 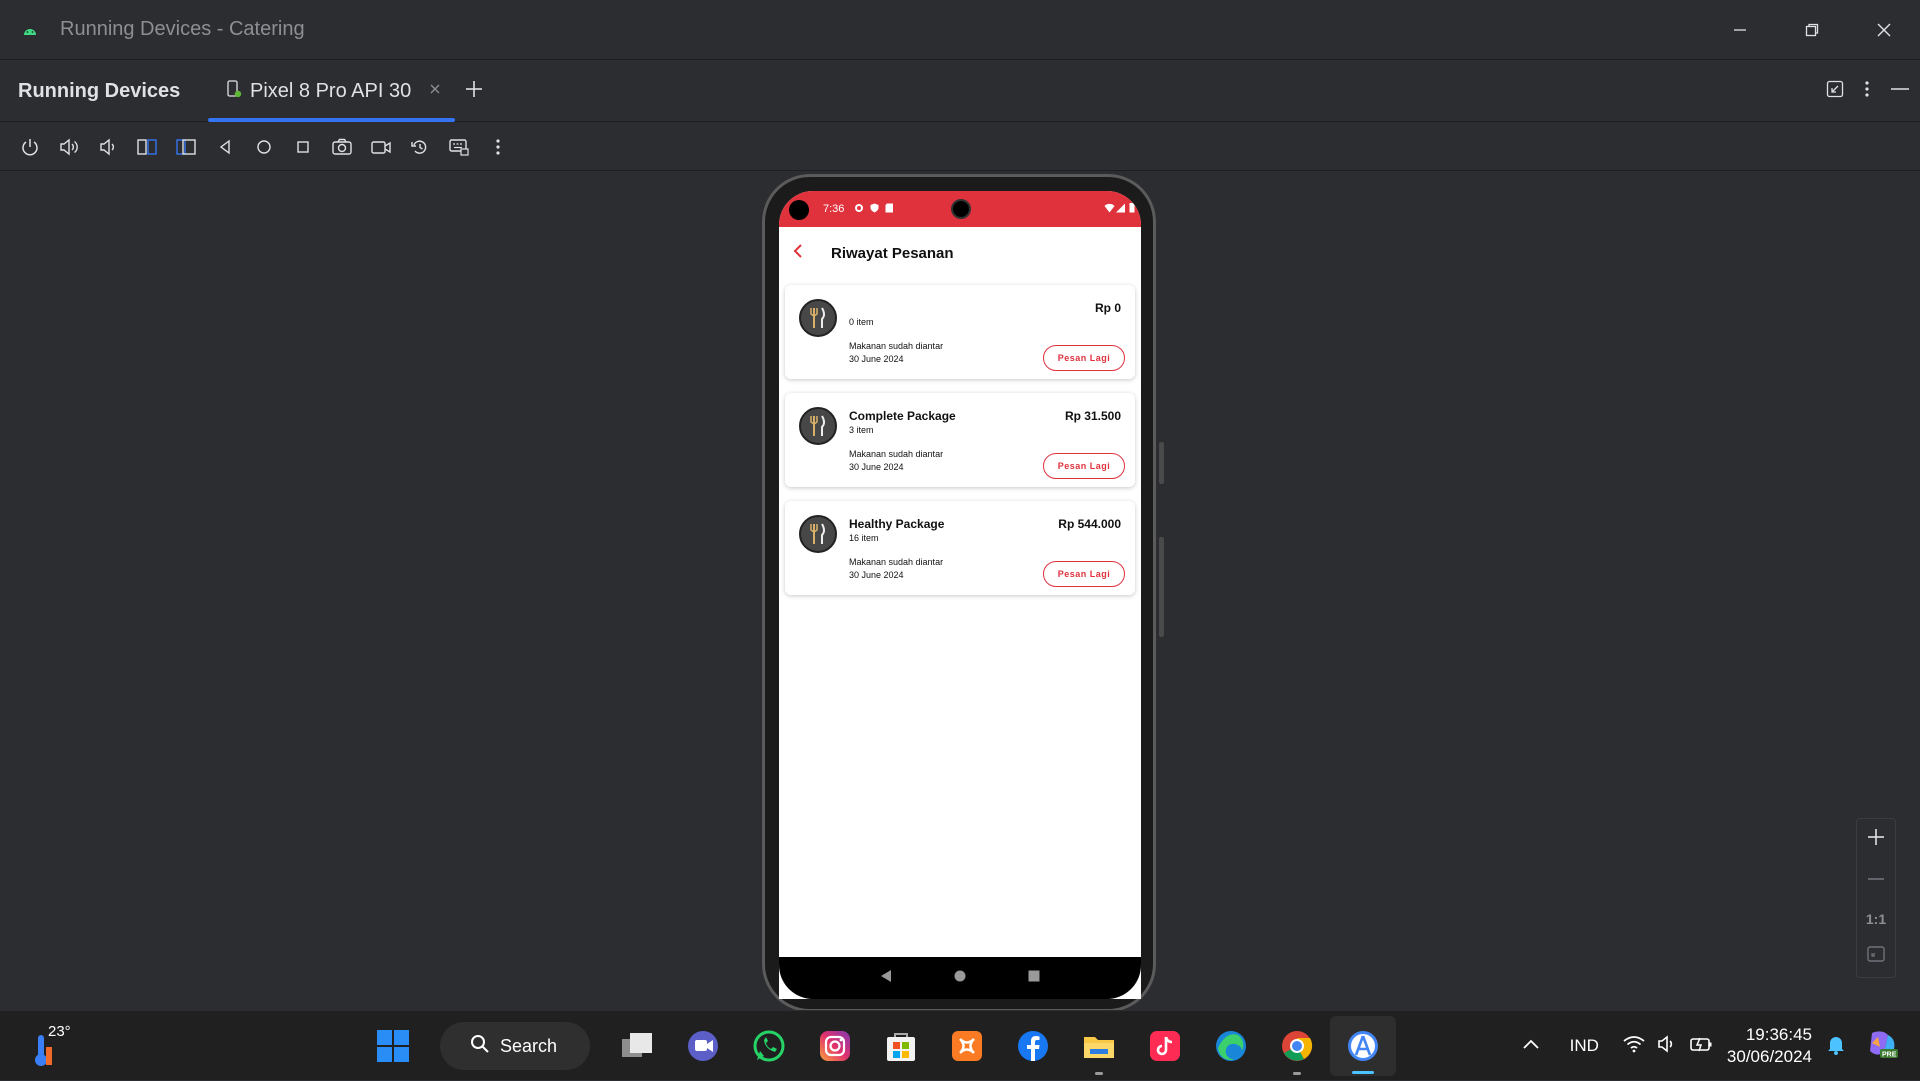 I want to click on android-status-bar: 7:36, so click(x=960, y=209).